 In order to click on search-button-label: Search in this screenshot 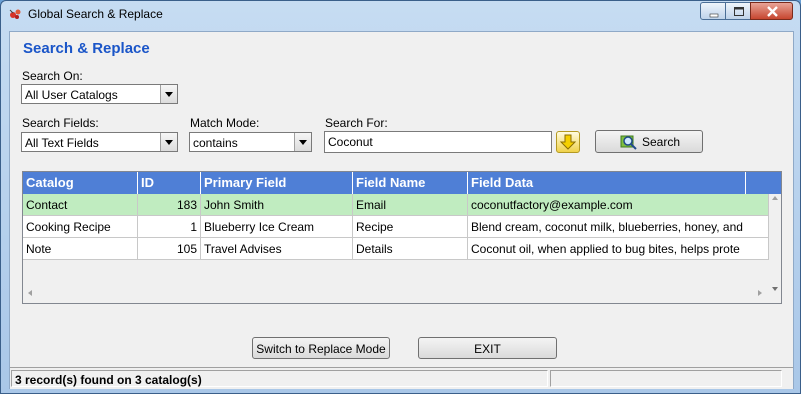, I will do `click(661, 142)`.